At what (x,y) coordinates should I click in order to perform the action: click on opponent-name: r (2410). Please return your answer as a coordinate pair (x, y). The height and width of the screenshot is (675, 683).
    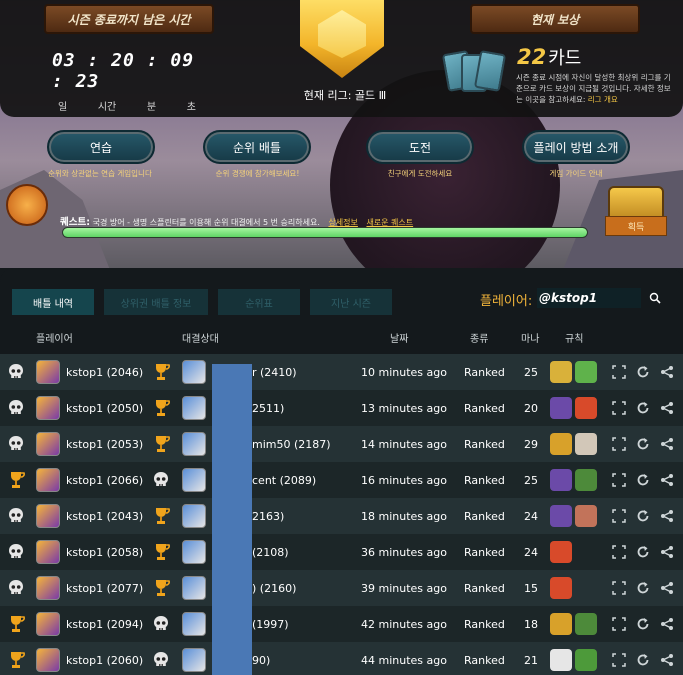
    Looking at the image, I should click on (274, 372).